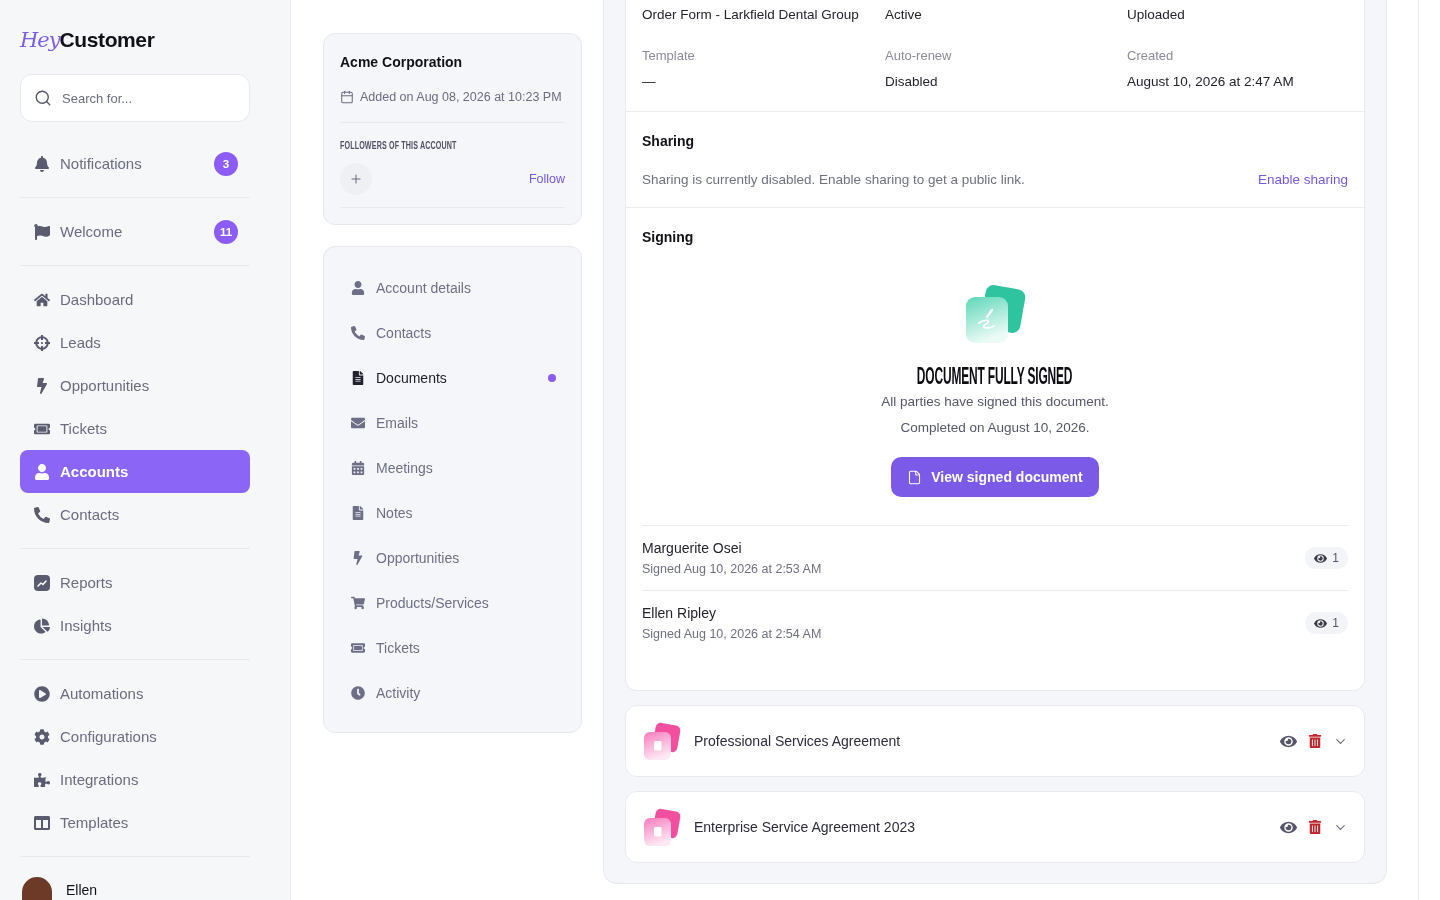  What do you see at coordinates (398, 145) in the screenshot?
I see `followers-heading: FOLLOWERS OF THIS ACCOUNT` at bounding box center [398, 145].